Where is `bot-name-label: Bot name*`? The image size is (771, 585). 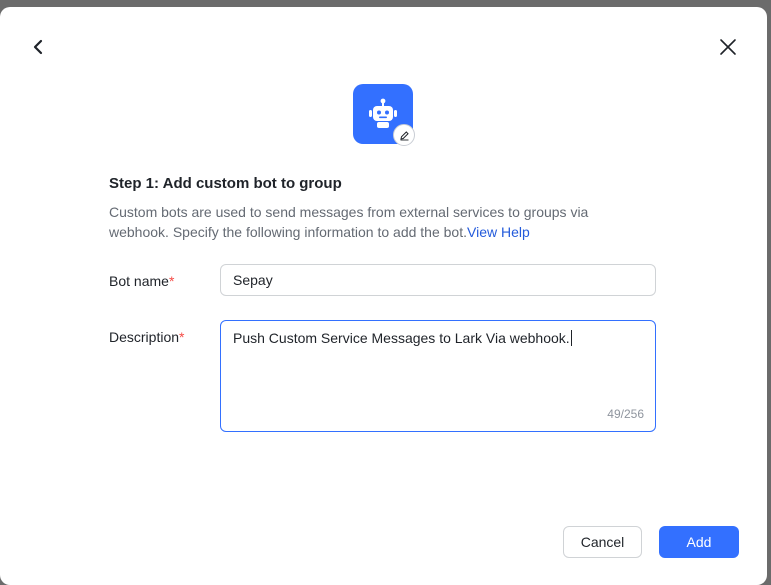
bot-name-label: Bot name* is located at coordinates (141, 281).